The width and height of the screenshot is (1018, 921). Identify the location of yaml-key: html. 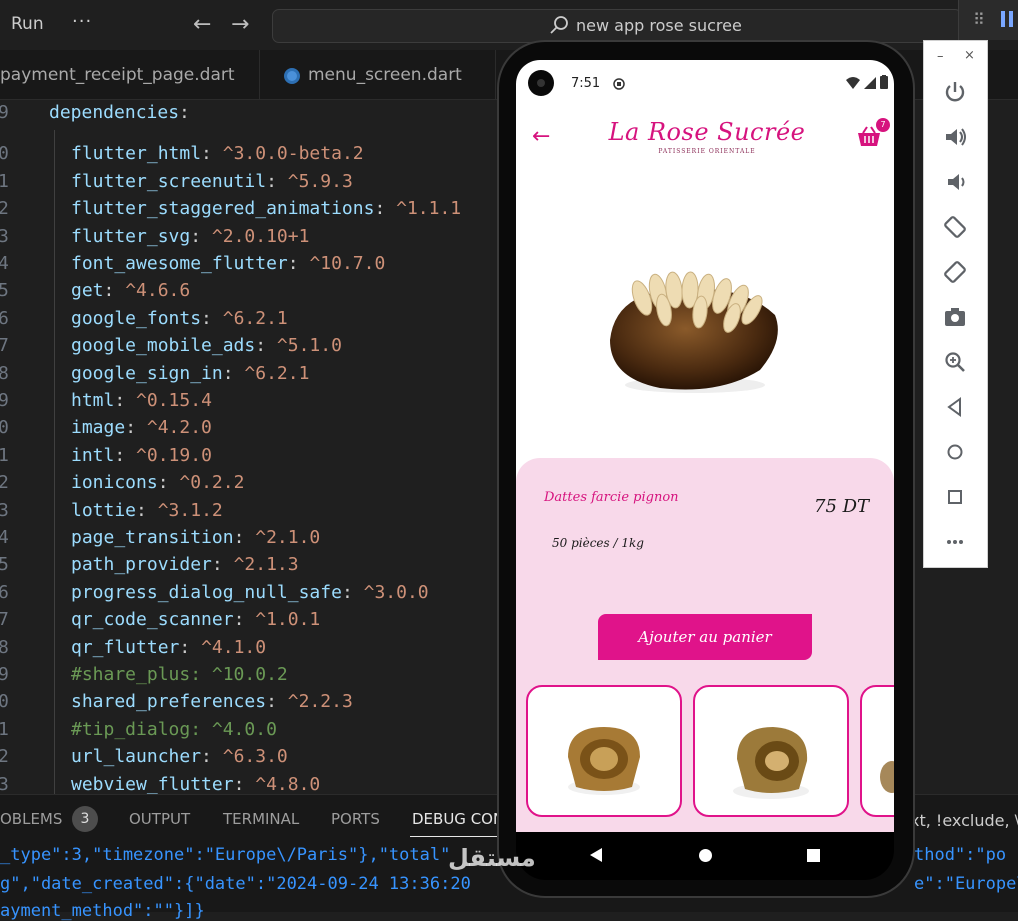
(93, 400).